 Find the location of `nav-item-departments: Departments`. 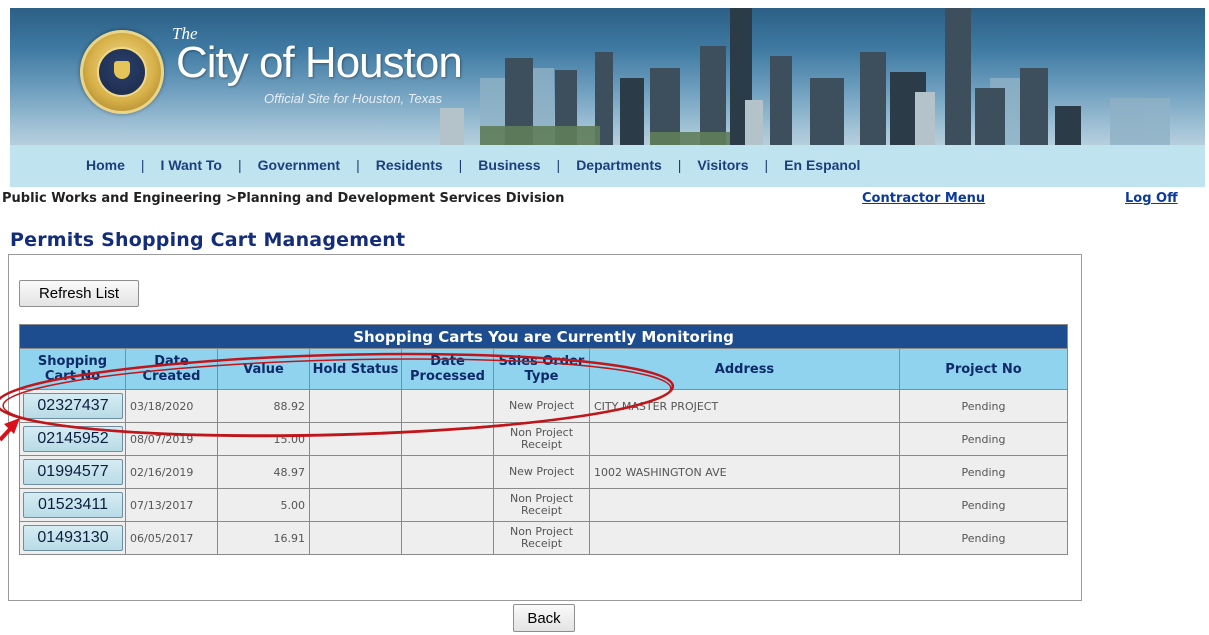

nav-item-departments: Departments is located at coordinates (619, 165).